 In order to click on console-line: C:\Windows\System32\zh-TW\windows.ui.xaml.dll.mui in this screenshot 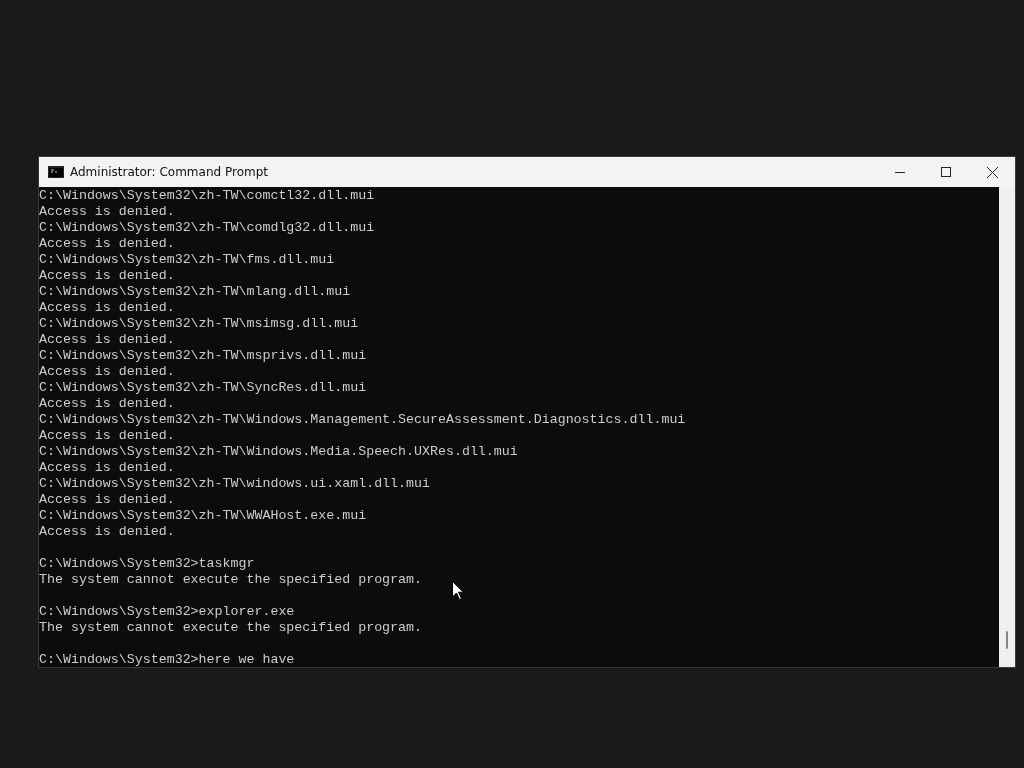, I will do `click(235, 484)`.